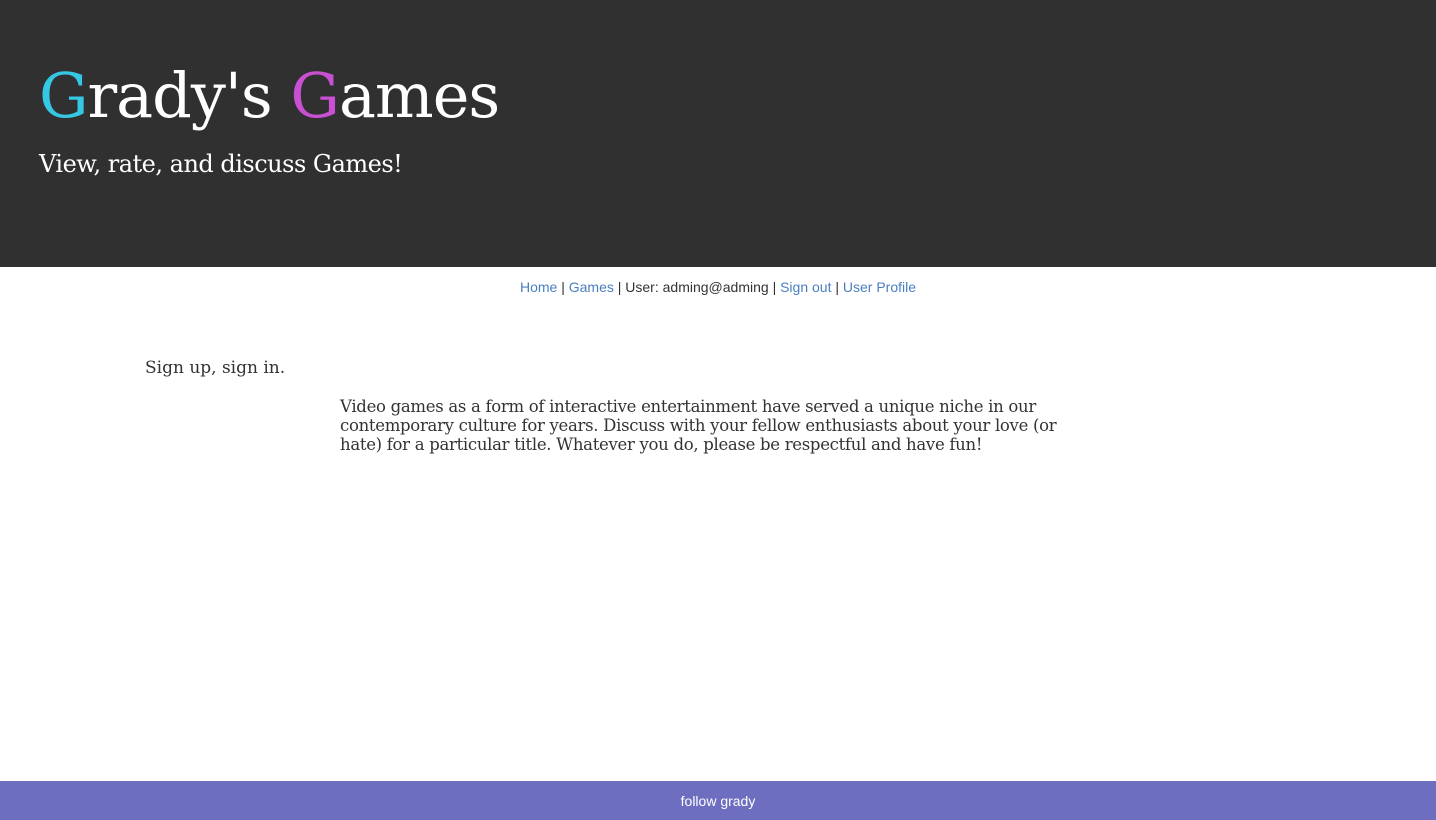 The width and height of the screenshot is (1436, 820). I want to click on signin-prompt: Sign up, sign in., so click(215, 368).